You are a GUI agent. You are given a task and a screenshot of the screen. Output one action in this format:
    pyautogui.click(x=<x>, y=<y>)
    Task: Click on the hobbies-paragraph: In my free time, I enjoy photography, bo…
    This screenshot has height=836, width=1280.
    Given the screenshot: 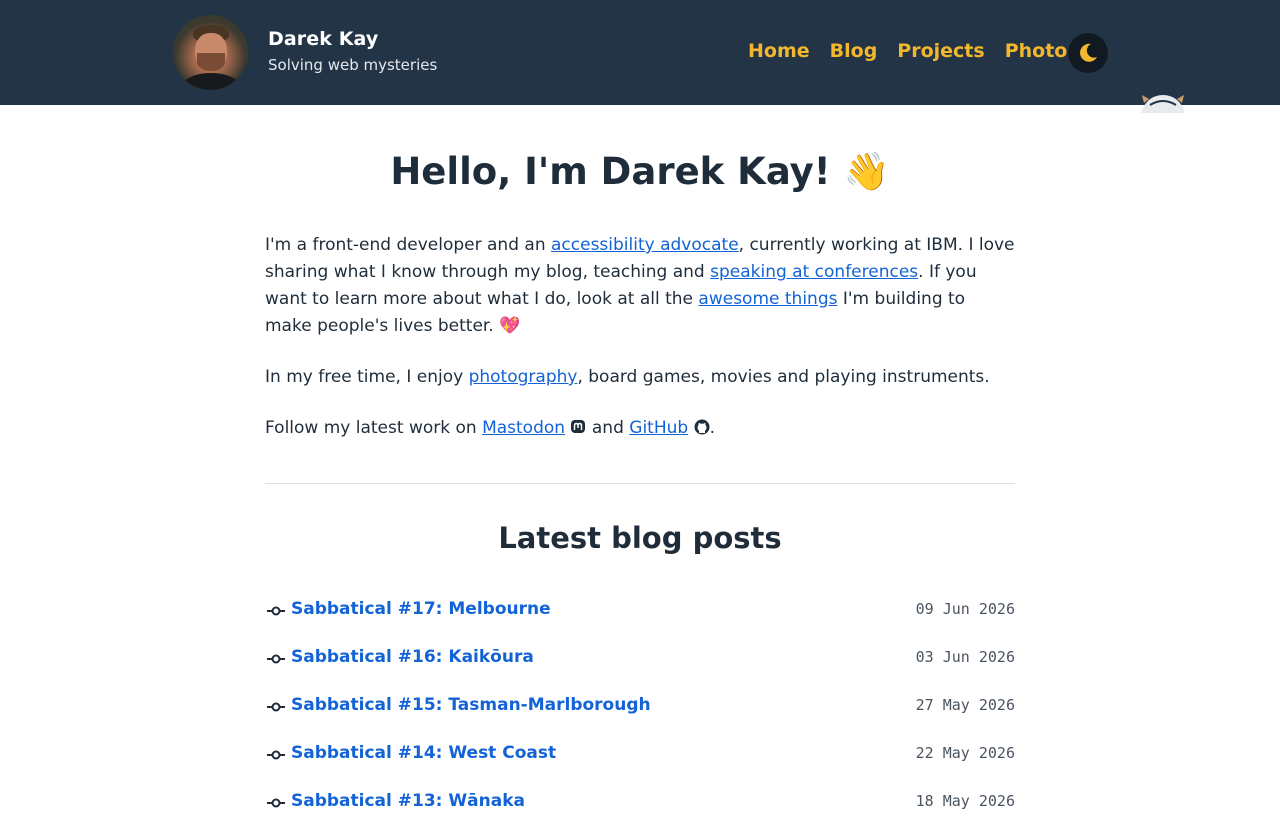 What is the action you would take?
    pyautogui.click(x=627, y=377)
    